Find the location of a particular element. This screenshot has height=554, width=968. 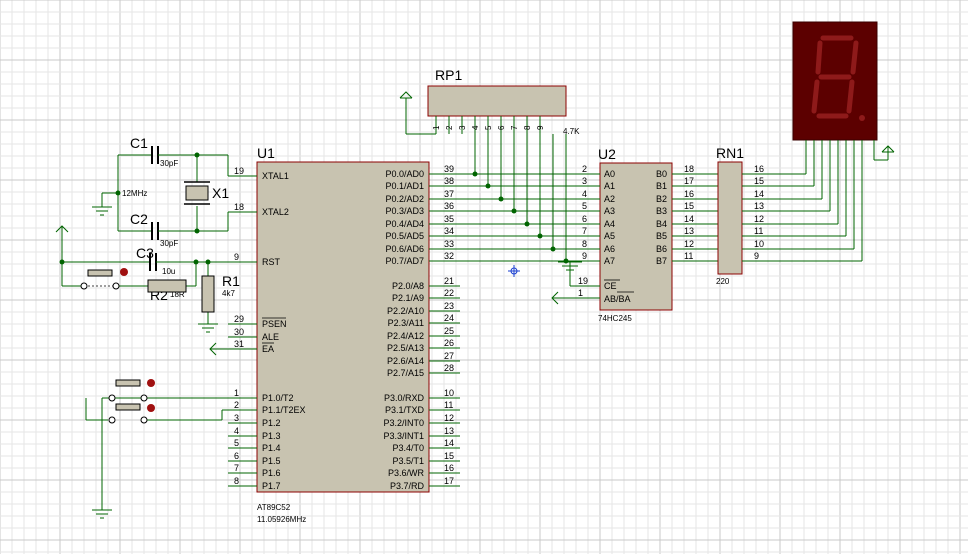

rp1-ref: RP1 is located at coordinates (448, 75).